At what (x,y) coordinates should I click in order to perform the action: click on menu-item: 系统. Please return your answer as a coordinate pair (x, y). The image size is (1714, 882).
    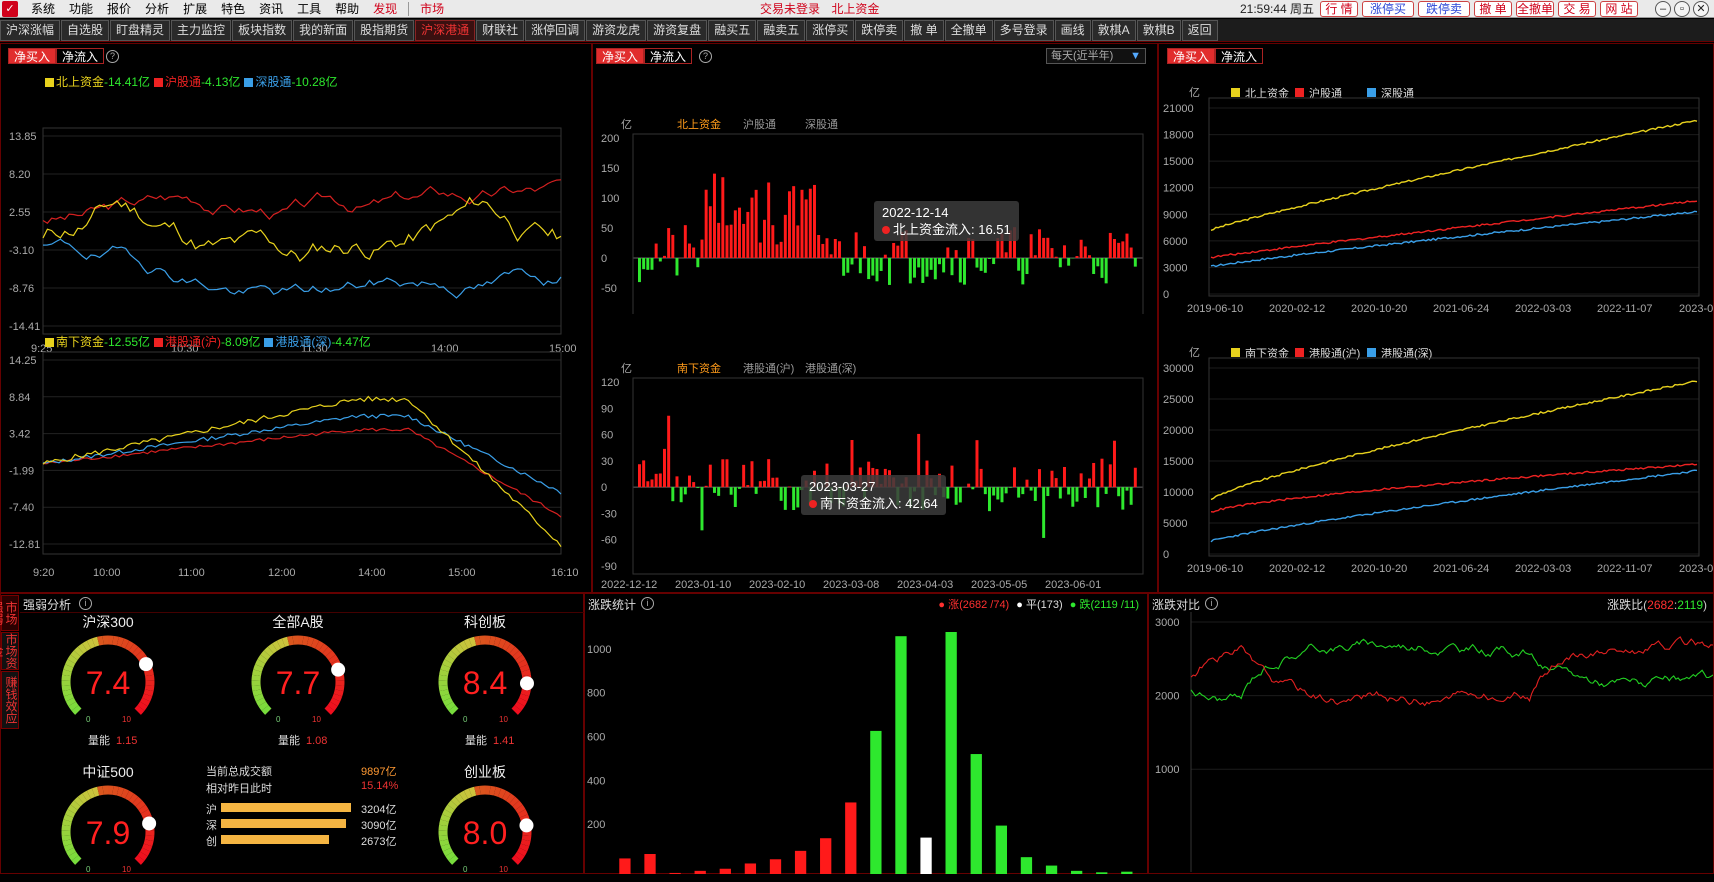
    Looking at the image, I should click on (43, 9).